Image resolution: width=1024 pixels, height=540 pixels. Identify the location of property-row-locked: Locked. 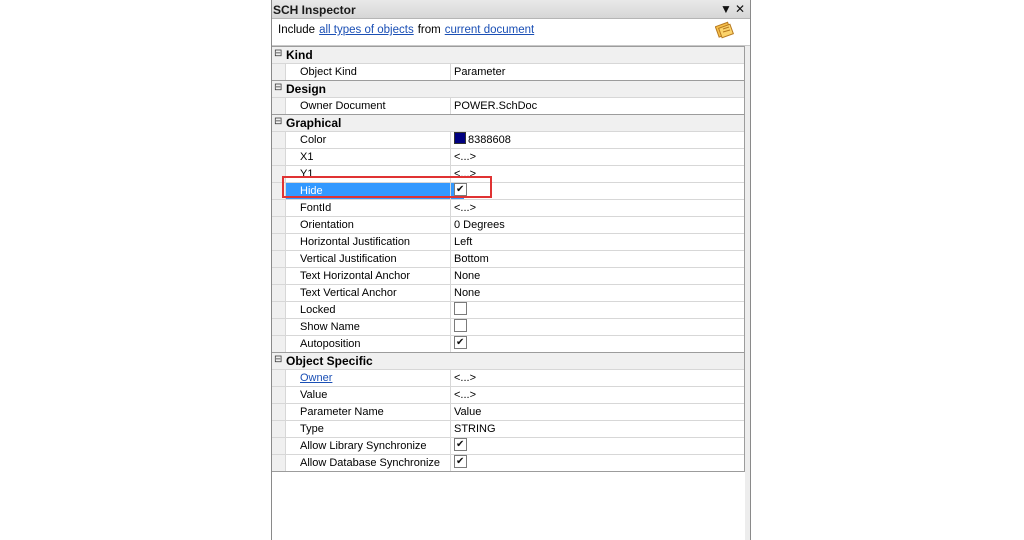
(508, 309).